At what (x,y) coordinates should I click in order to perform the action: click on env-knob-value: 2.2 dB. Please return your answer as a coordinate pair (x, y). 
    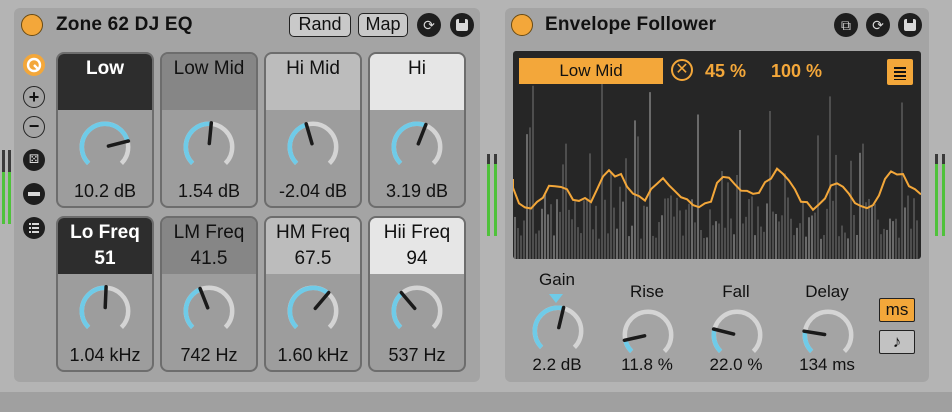
    Looking at the image, I should click on (557, 364).